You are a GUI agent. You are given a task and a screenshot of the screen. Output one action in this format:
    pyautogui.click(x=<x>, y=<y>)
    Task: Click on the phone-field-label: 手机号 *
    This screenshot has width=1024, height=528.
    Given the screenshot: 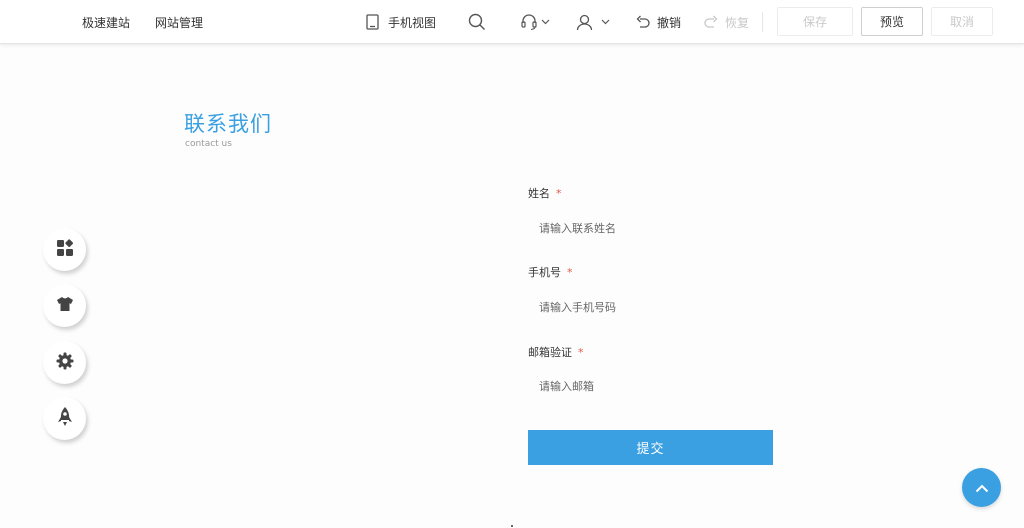 What is the action you would take?
    pyautogui.click(x=550, y=272)
    